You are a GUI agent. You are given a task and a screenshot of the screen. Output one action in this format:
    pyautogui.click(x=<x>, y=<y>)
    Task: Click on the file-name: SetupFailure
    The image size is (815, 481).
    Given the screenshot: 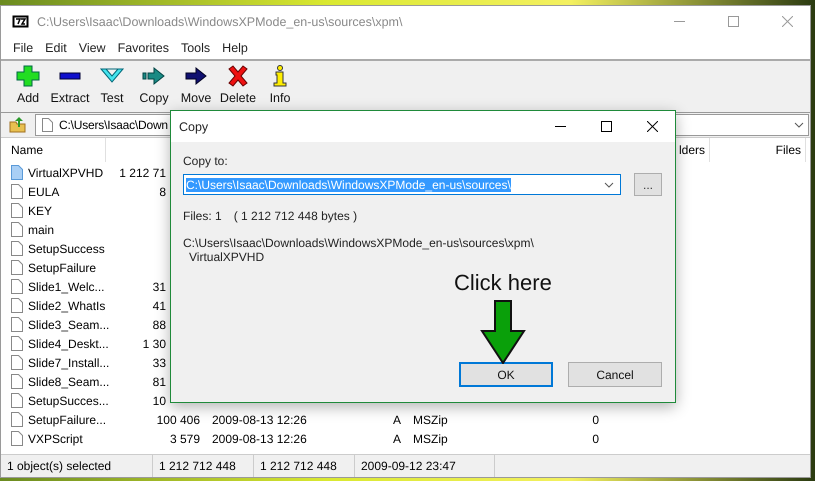 What is the action you would take?
    pyautogui.click(x=73, y=267)
    